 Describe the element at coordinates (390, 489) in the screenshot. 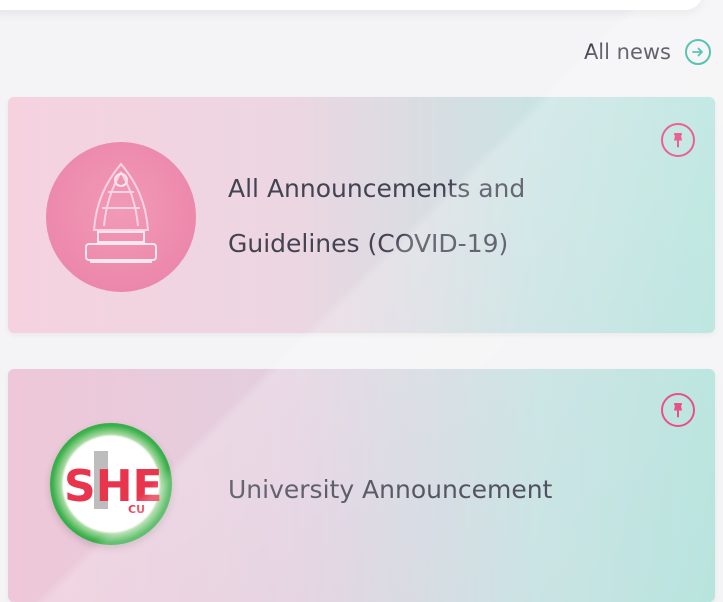

I see `card-title: University Announcement` at that location.